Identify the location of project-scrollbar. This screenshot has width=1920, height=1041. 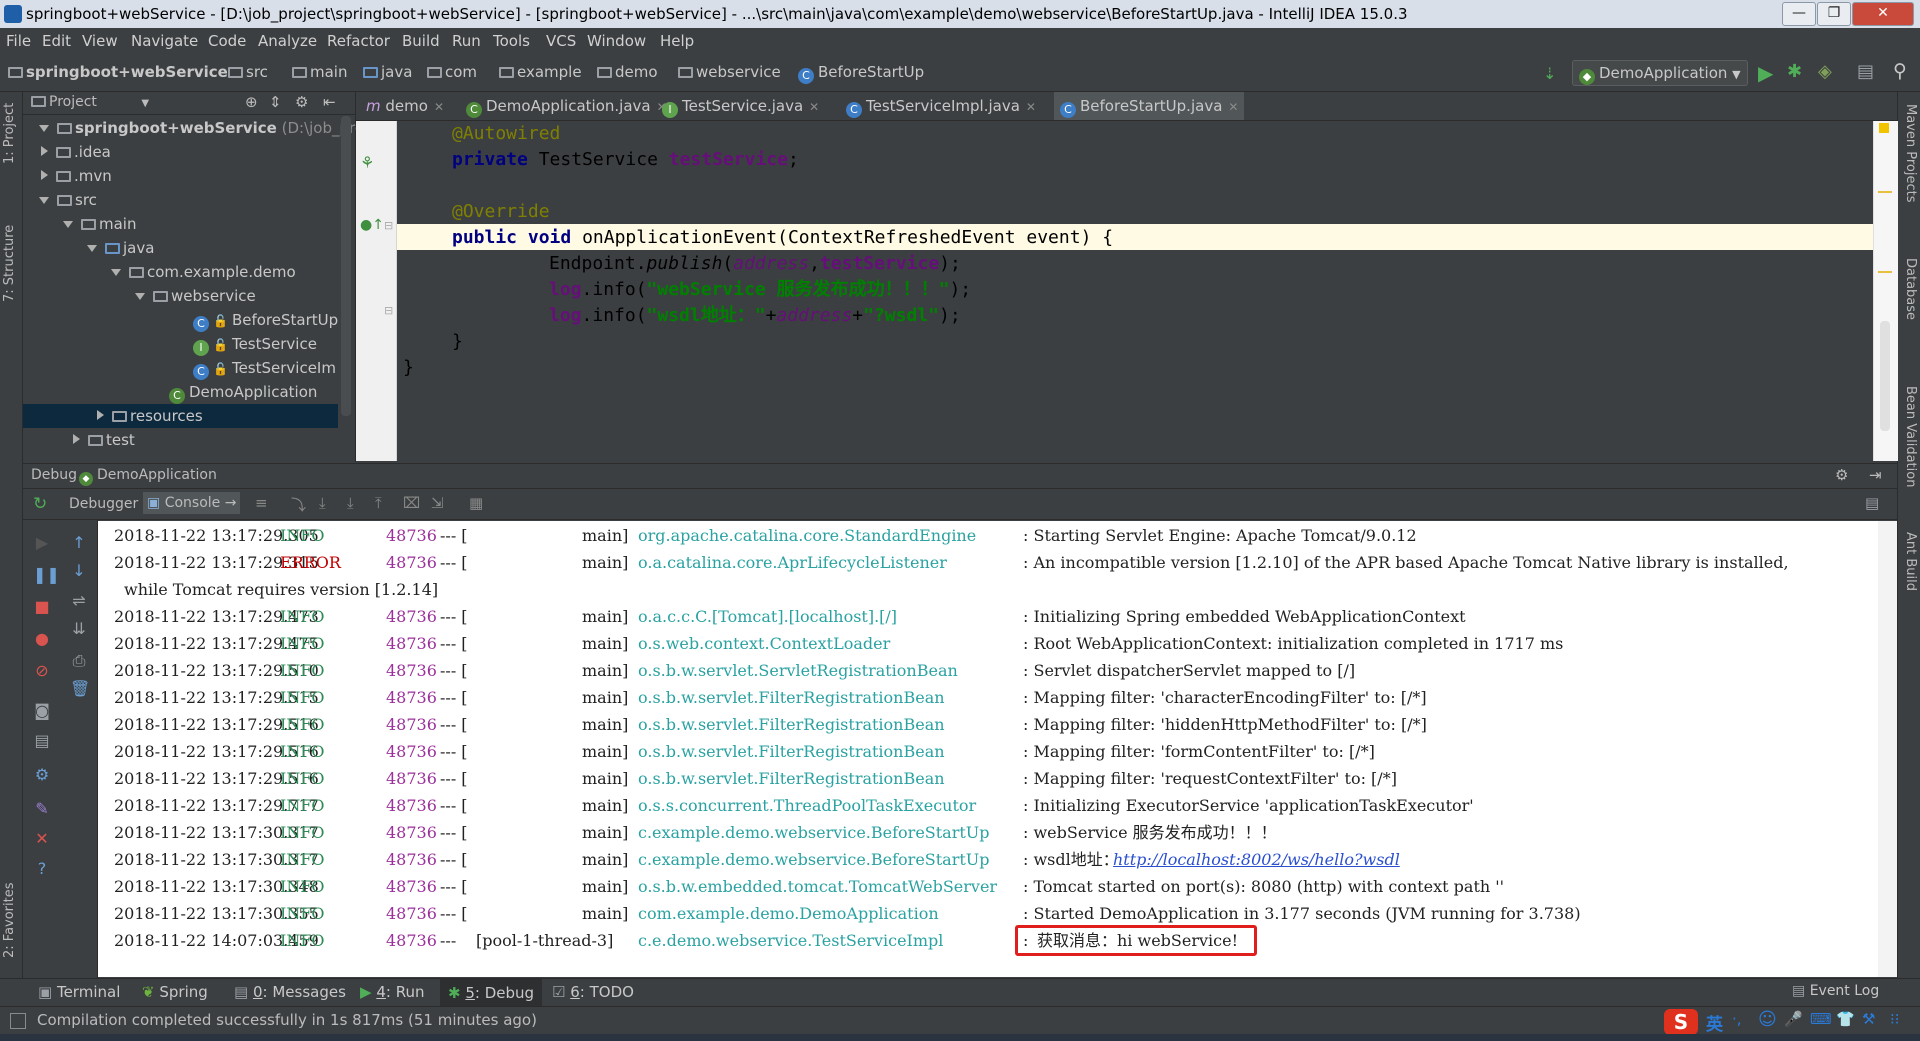
(346, 266).